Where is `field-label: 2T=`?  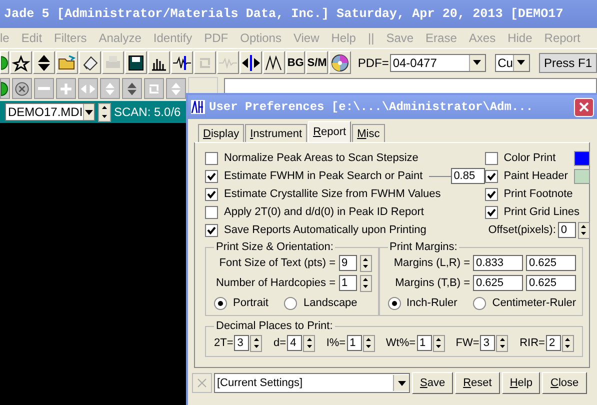 field-label: 2T= is located at coordinates (224, 343).